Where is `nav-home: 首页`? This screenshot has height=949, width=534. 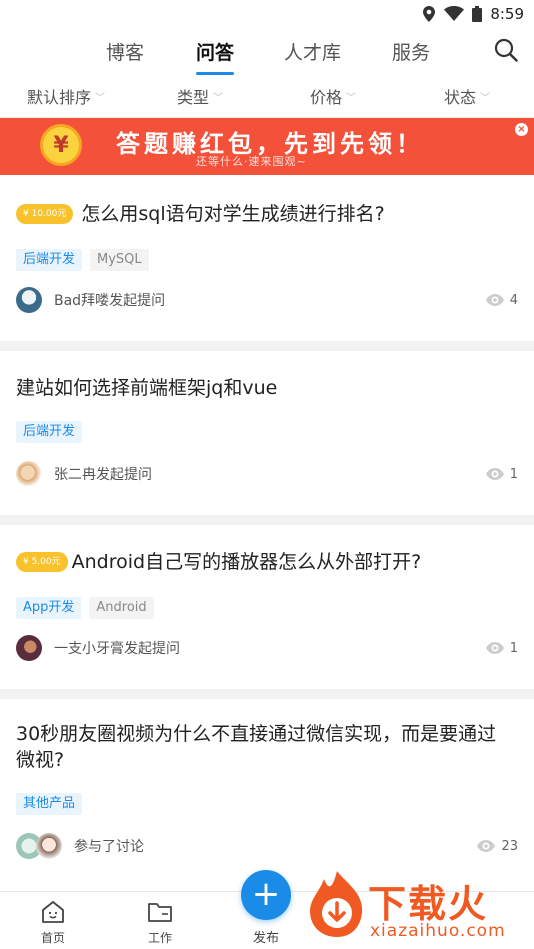 nav-home: 首页 is located at coordinates (53, 923).